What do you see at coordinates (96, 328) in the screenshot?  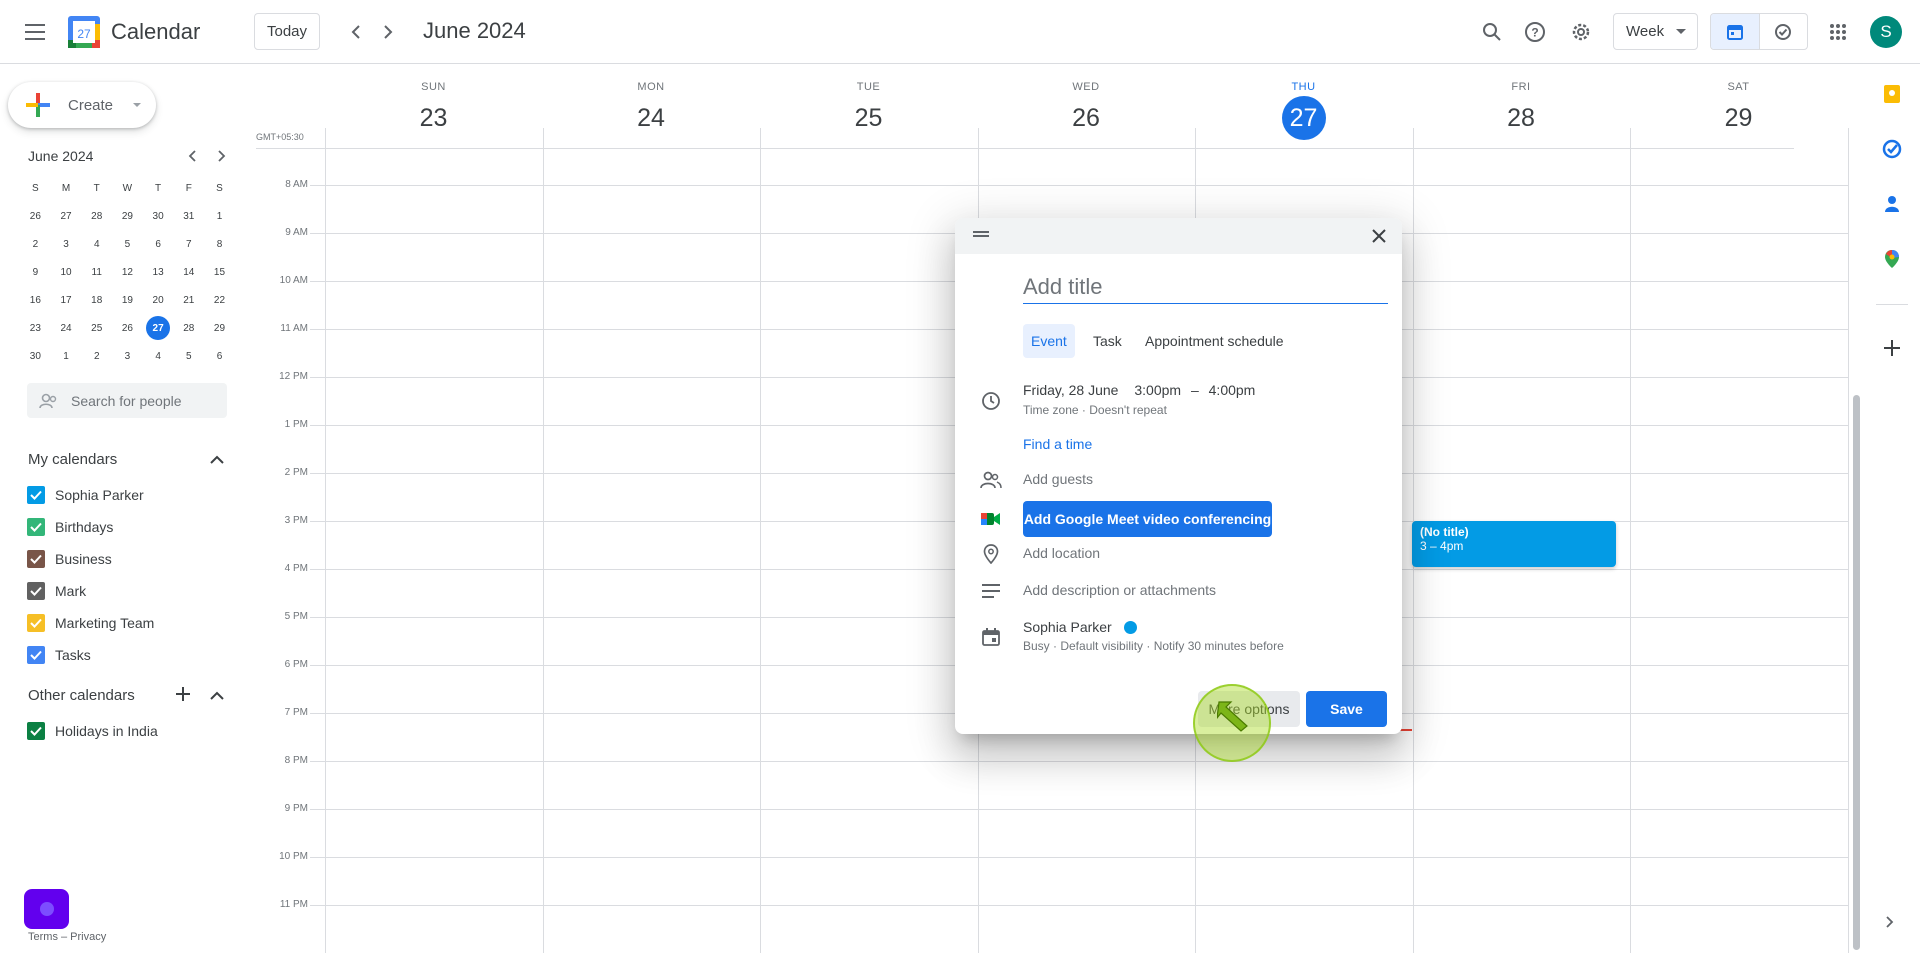 I see `mini-day-cell: 25` at bounding box center [96, 328].